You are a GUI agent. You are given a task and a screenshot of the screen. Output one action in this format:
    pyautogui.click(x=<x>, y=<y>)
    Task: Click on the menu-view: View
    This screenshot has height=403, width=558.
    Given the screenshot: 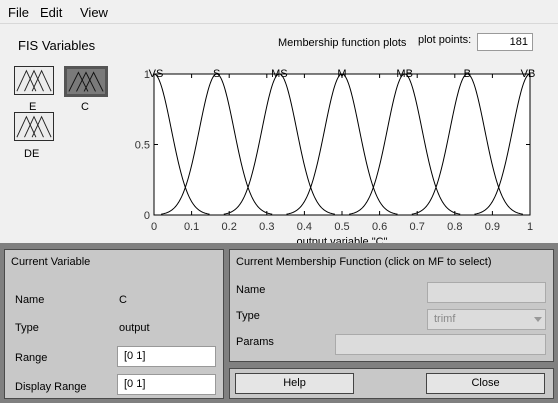 What is the action you would take?
    pyautogui.click(x=94, y=12)
    